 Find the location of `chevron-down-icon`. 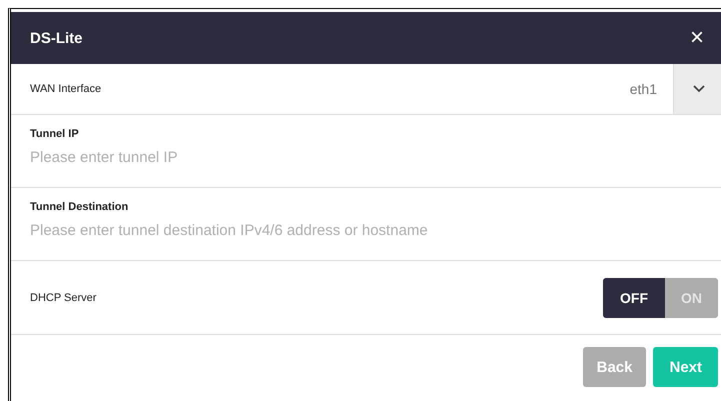

chevron-down-icon is located at coordinates (698, 89).